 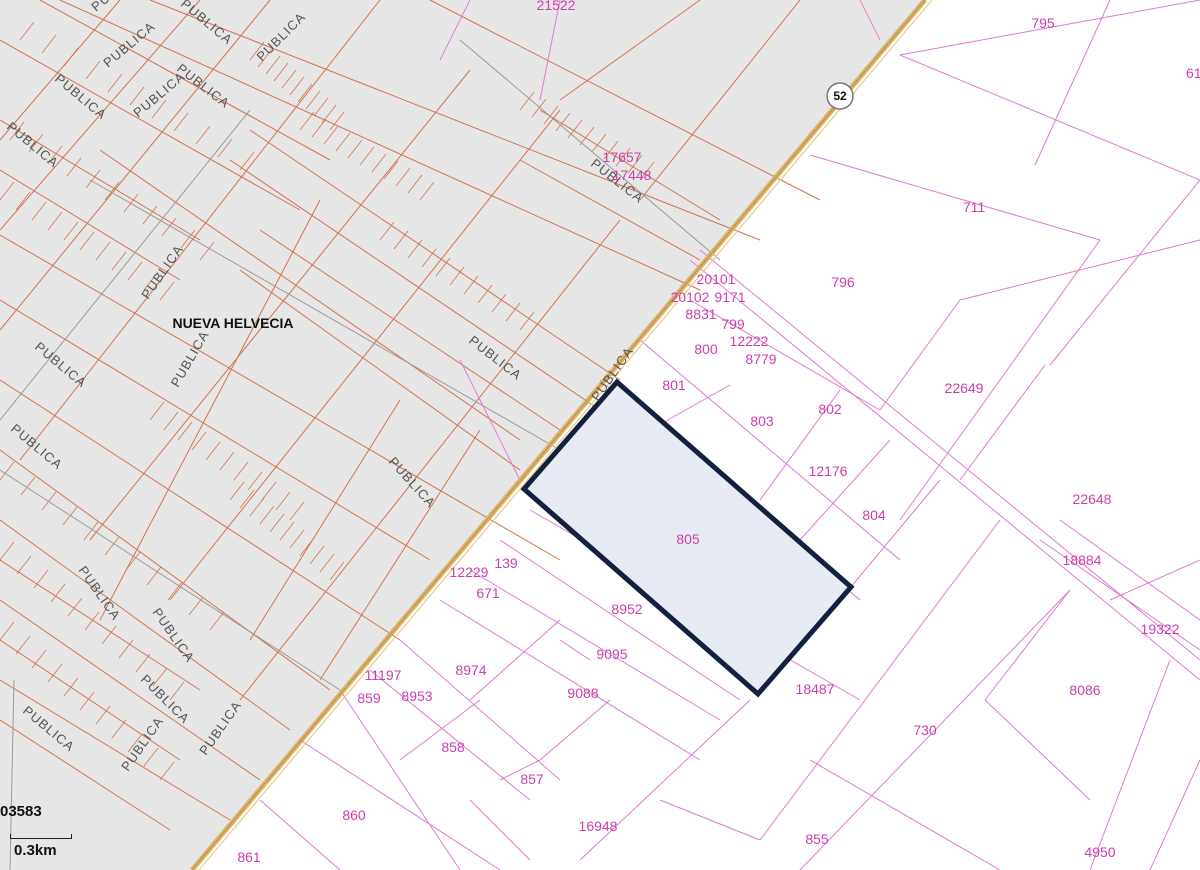 I want to click on parcel-label: 9095, so click(x=611, y=654).